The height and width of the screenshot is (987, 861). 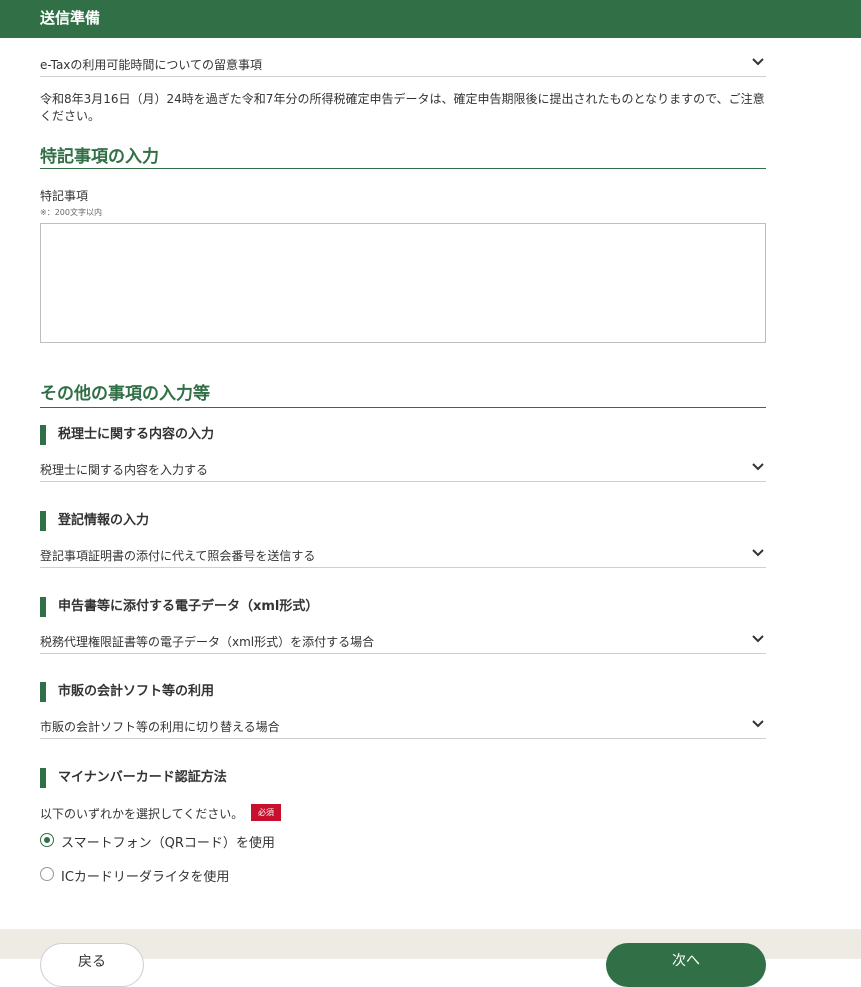 I want to click on registry-info-accordion: 登記事項証明書の添付に代えて照会番号を送信する, so click(x=403, y=555).